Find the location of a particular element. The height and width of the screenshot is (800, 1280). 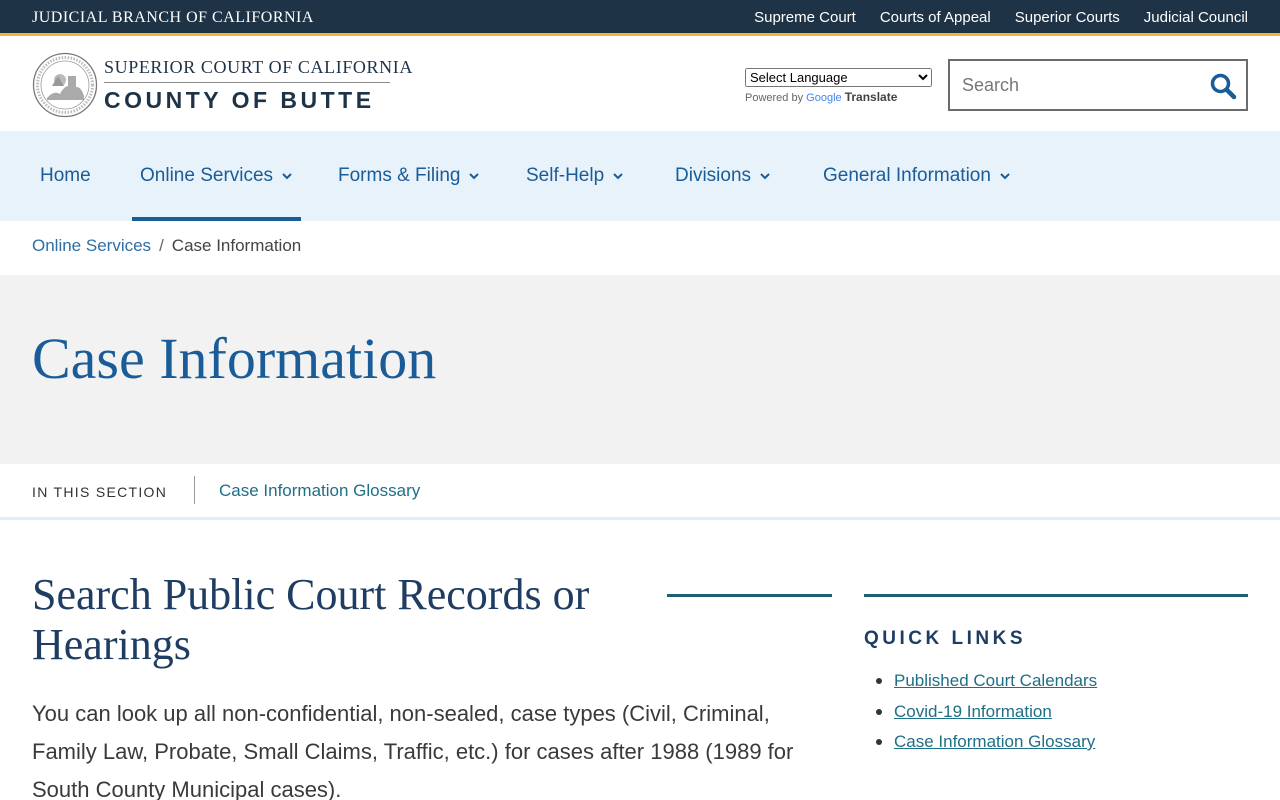

top-link-superior-courts: Superior Courts is located at coordinates (1067, 17).